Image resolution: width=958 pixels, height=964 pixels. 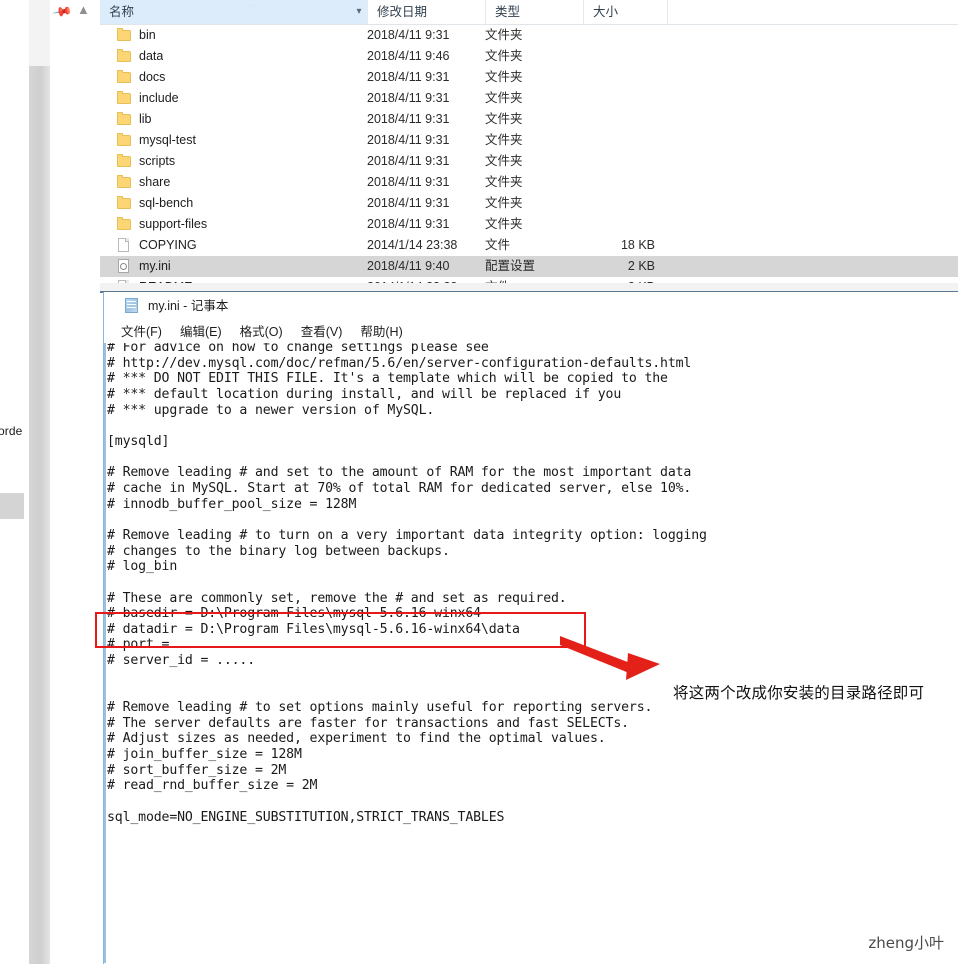 I want to click on file-name-label: include, so click(x=159, y=98).